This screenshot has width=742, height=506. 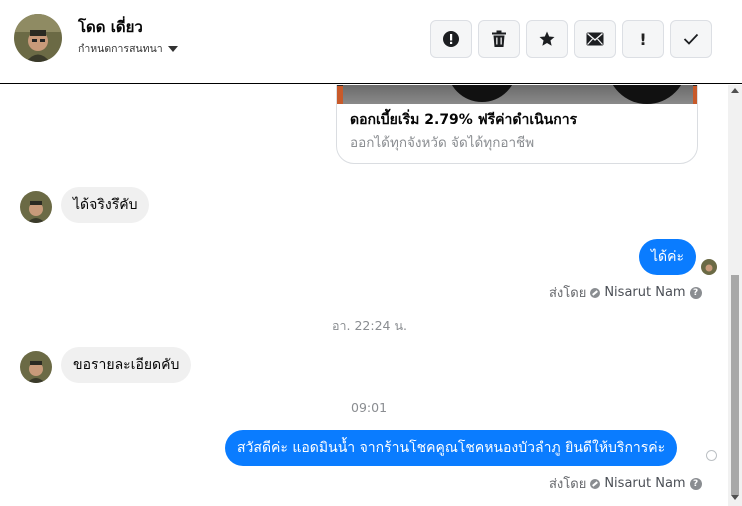 I want to click on conversation-actions: !, so click(x=571, y=39).